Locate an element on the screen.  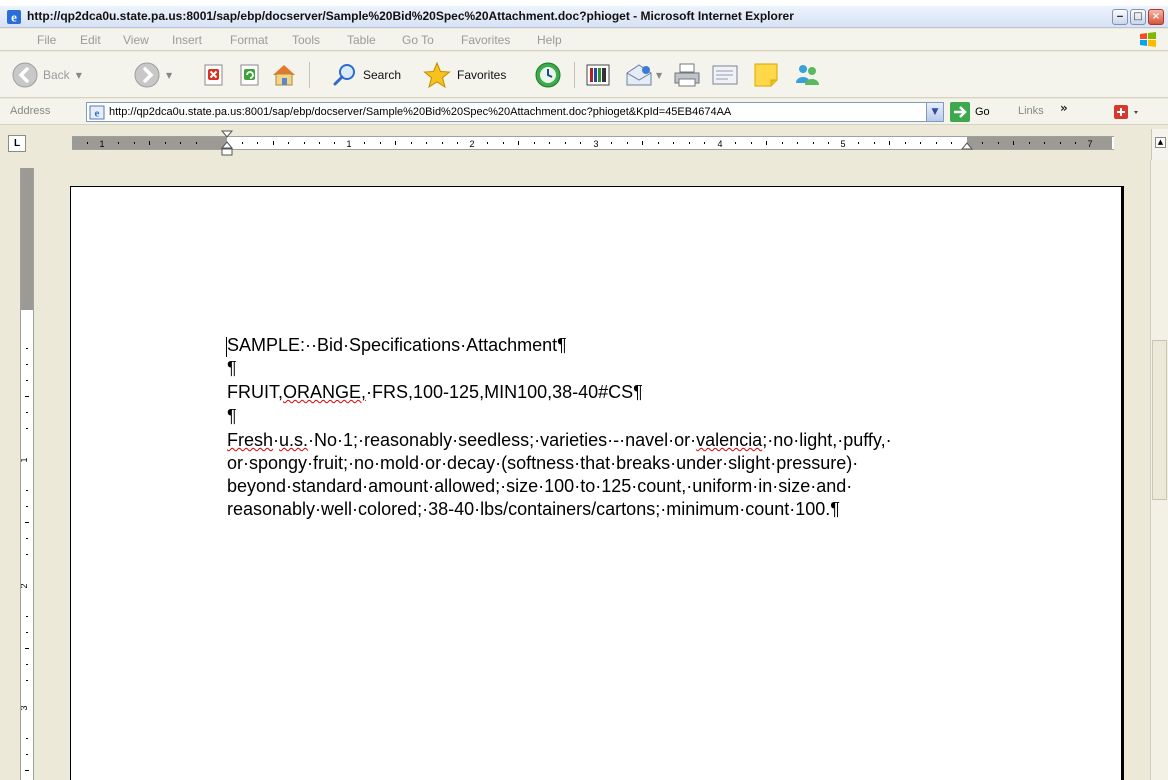
address-dropdown-button: ▼ is located at coordinates (935, 112).